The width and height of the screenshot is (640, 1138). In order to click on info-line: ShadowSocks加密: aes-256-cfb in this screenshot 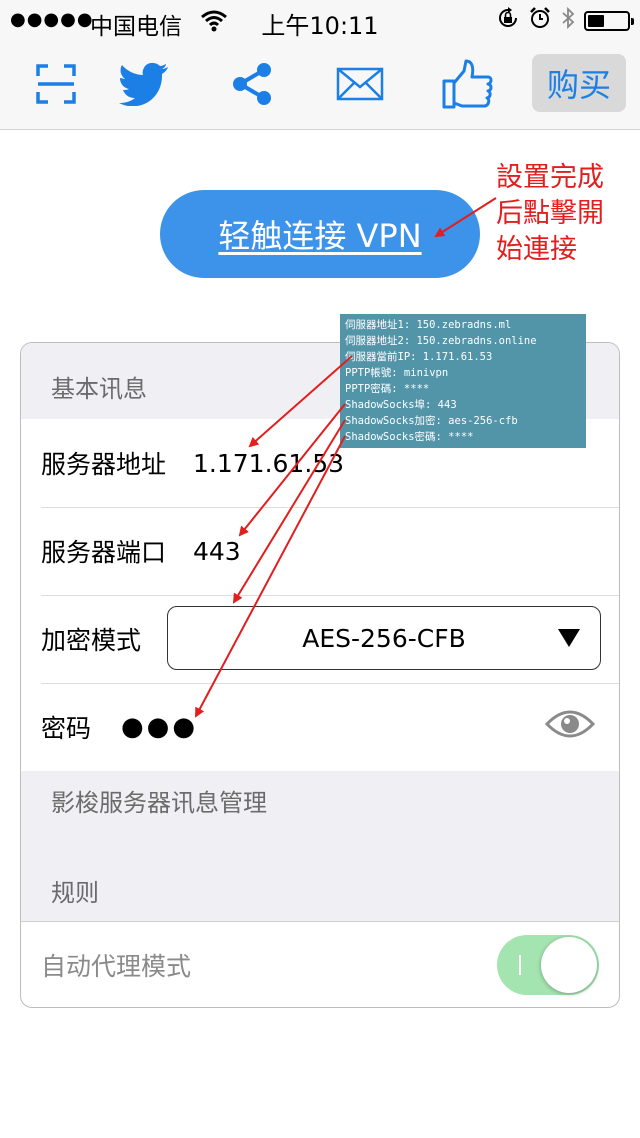, I will do `click(431, 421)`.